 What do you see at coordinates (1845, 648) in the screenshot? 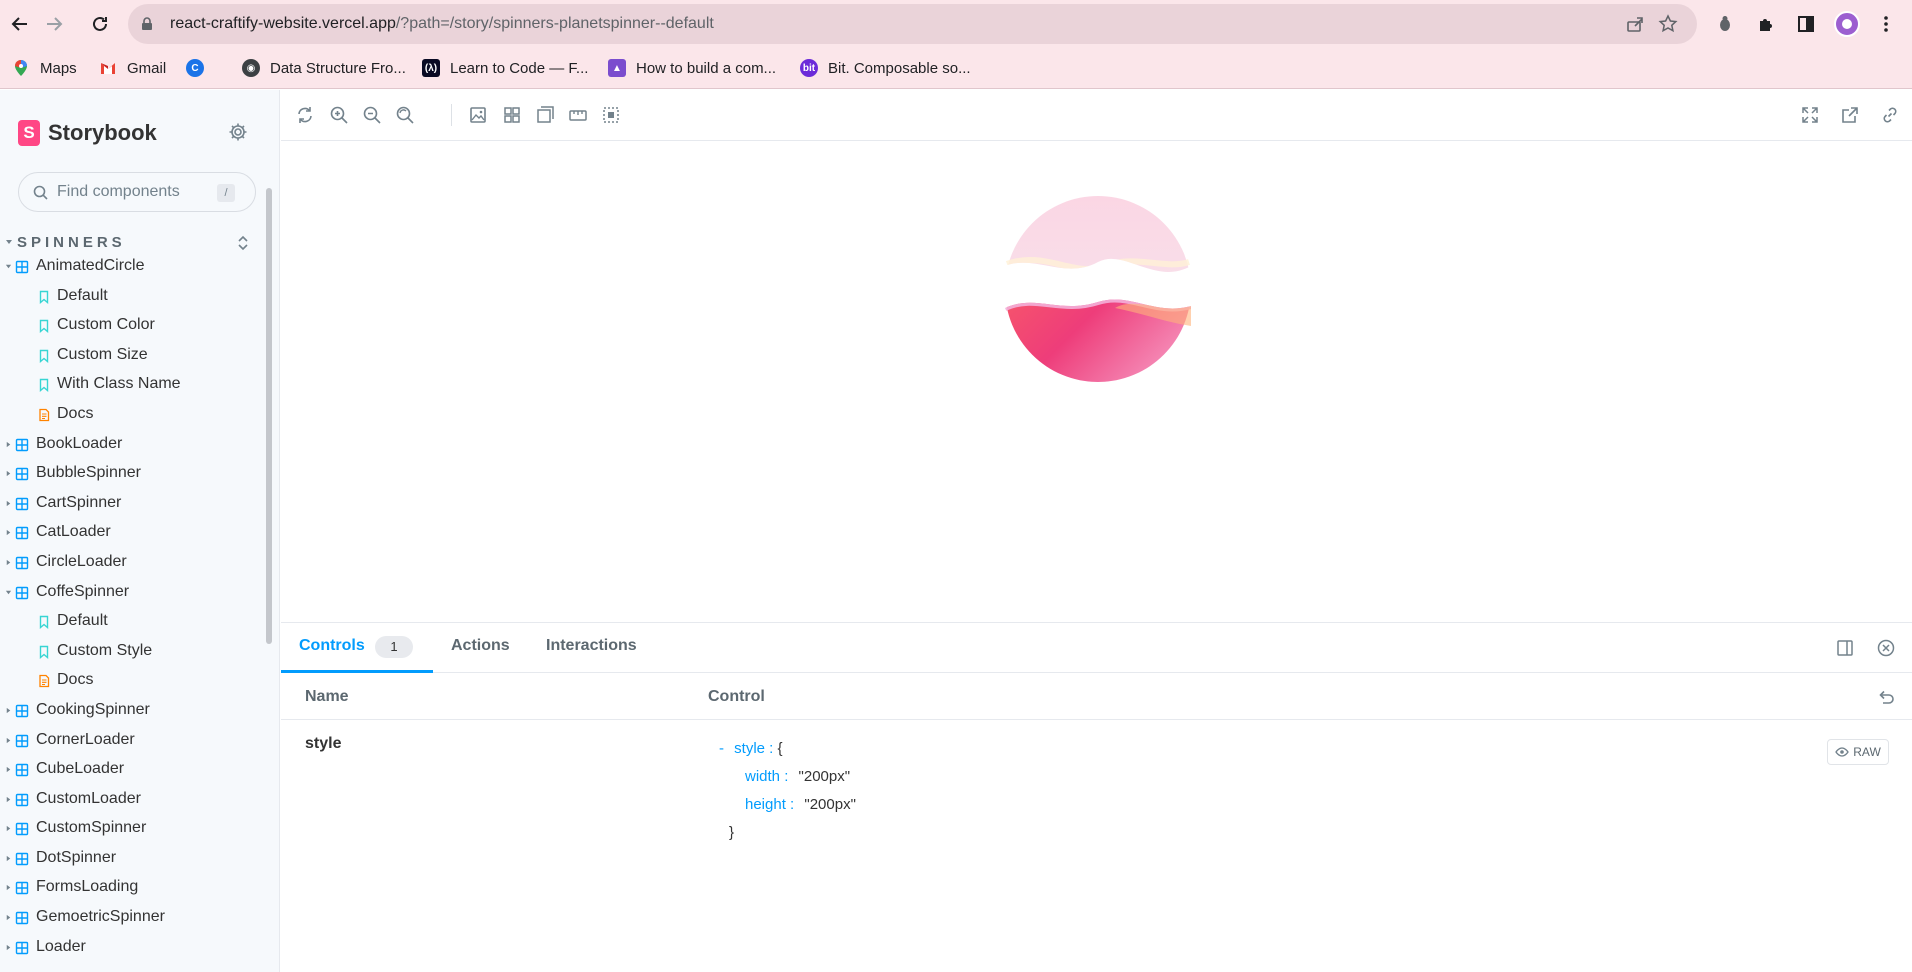
I see `panel-orientation-icon` at bounding box center [1845, 648].